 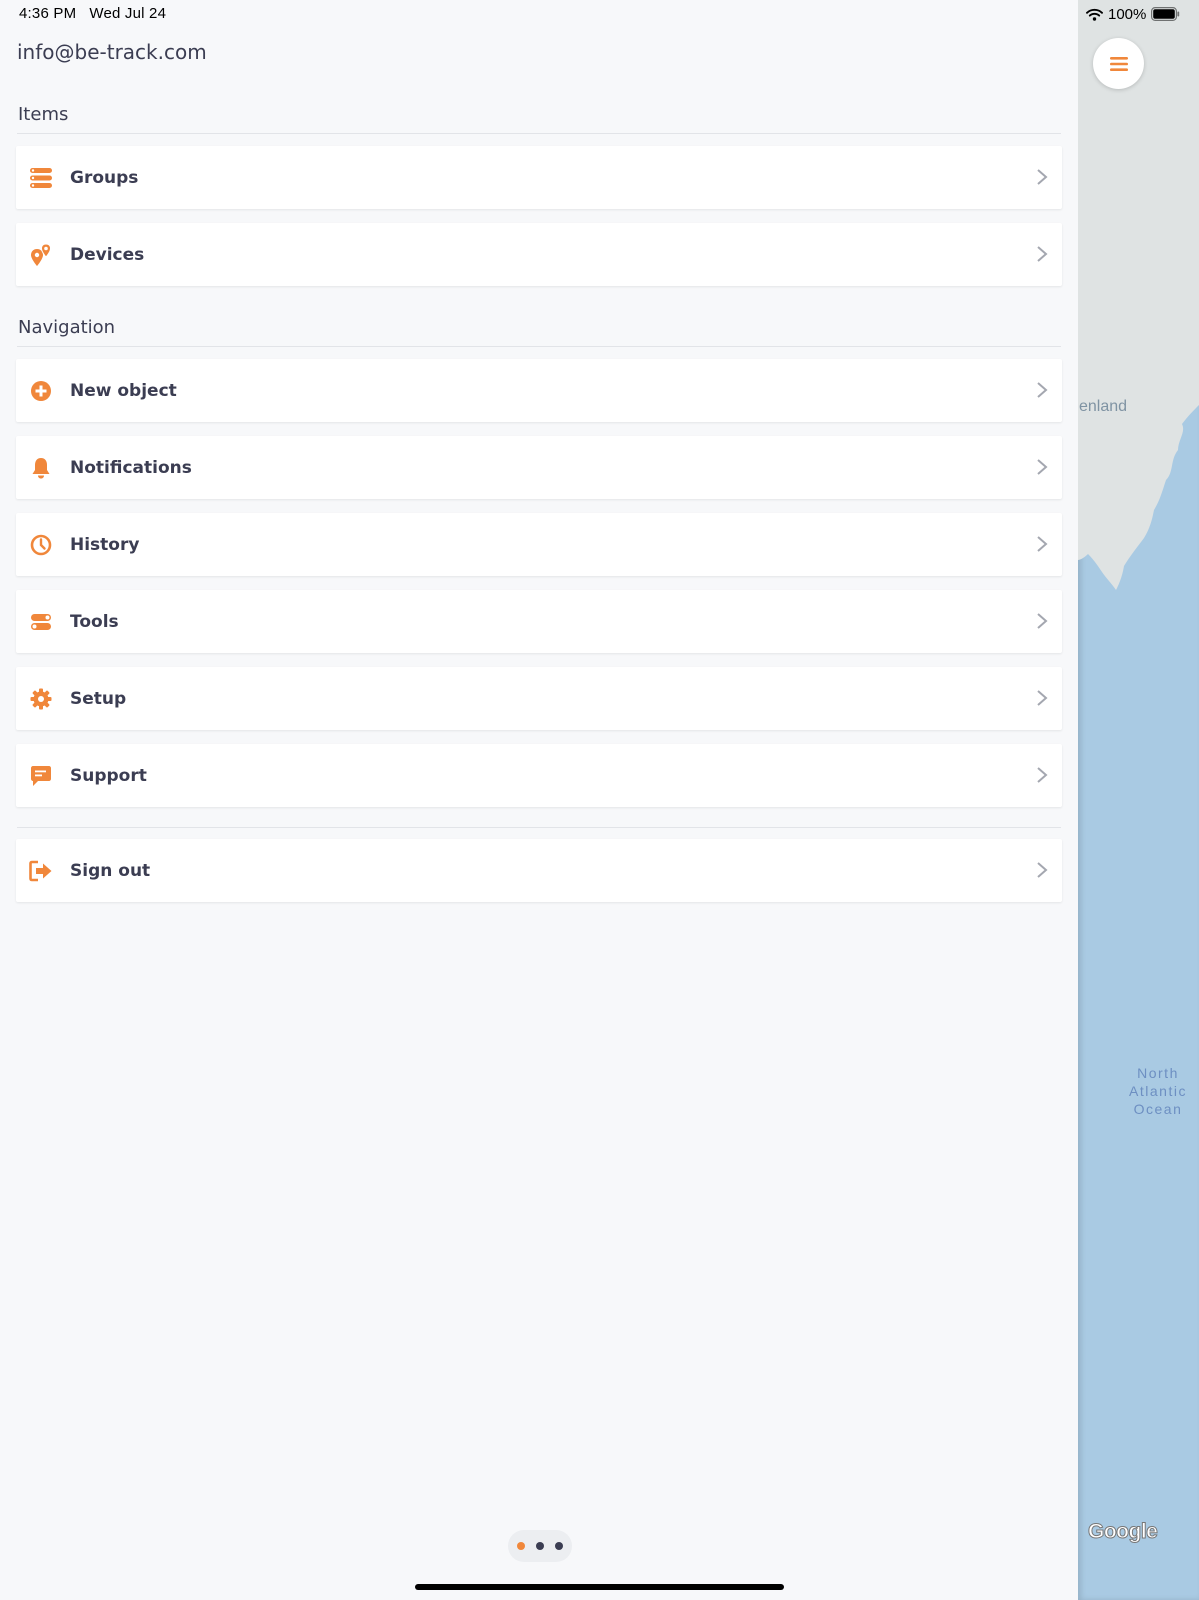 I want to click on menu-item-setup: Setup, so click(x=539, y=698).